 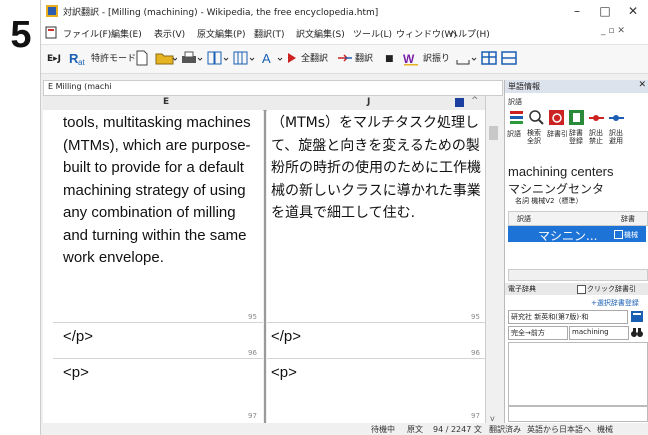 I want to click on translation-list-header: 訳語 辞書, so click(x=578, y=218).